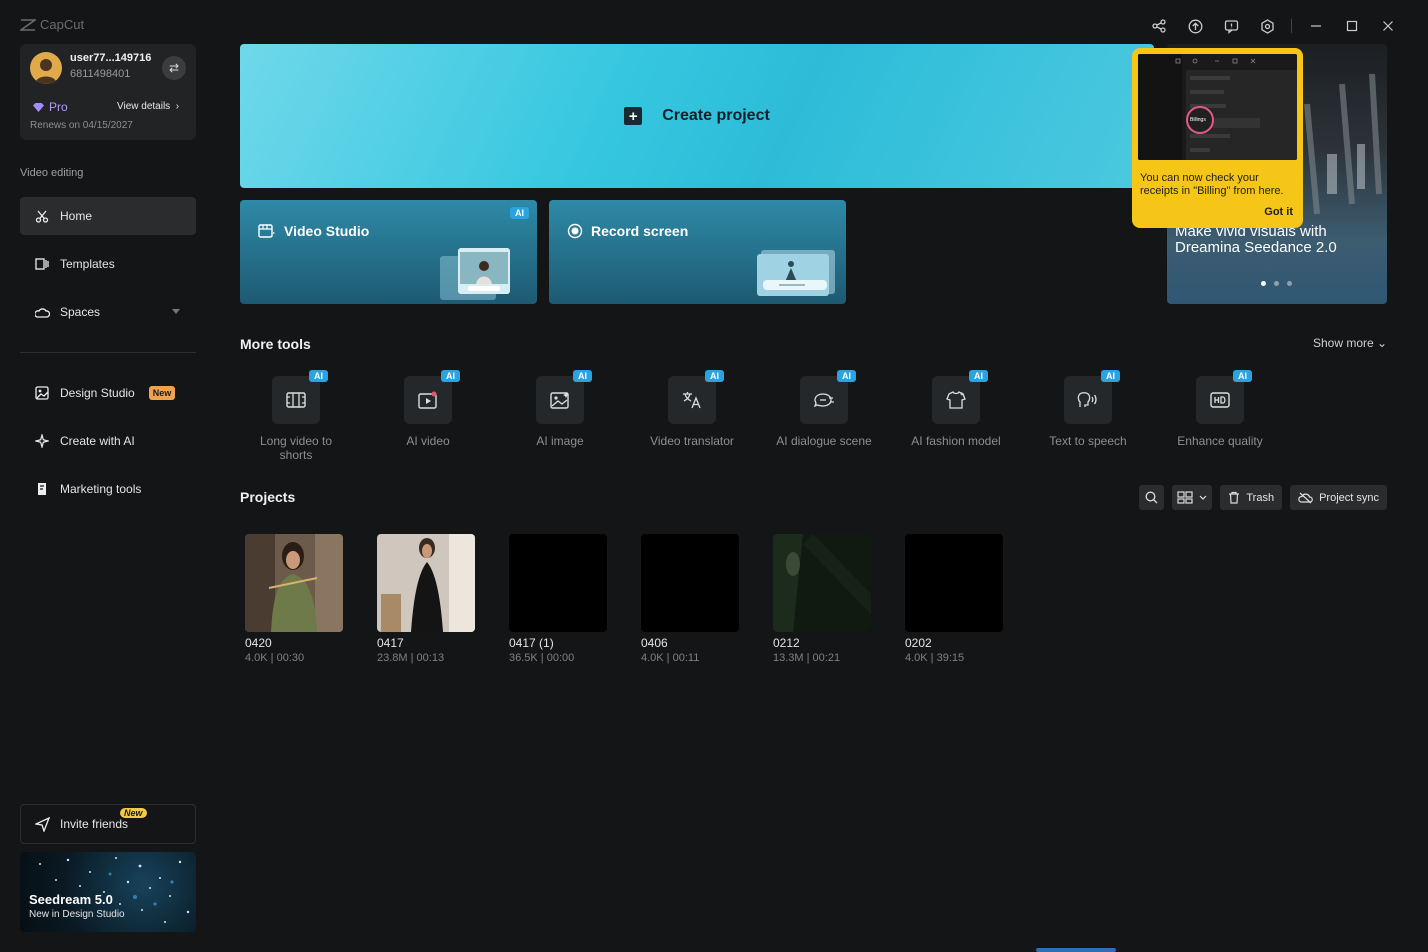  Describe the element at coordinates (390, 643) in the screenshot. I see `project-name: 0417` at that location.